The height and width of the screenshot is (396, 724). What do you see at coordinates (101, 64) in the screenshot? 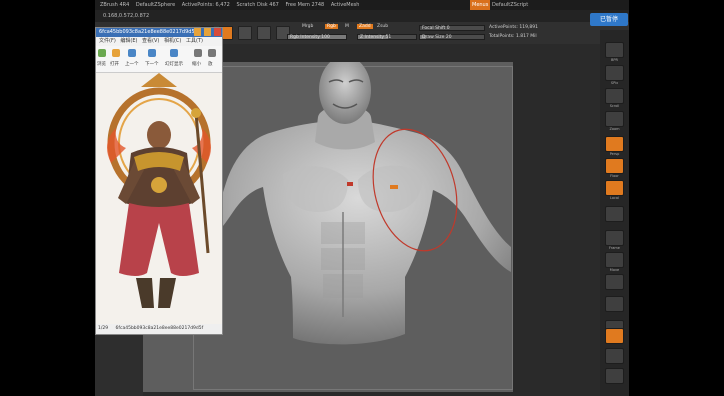
I see `browse-label: 浏览` at bounding box center [101, 64].